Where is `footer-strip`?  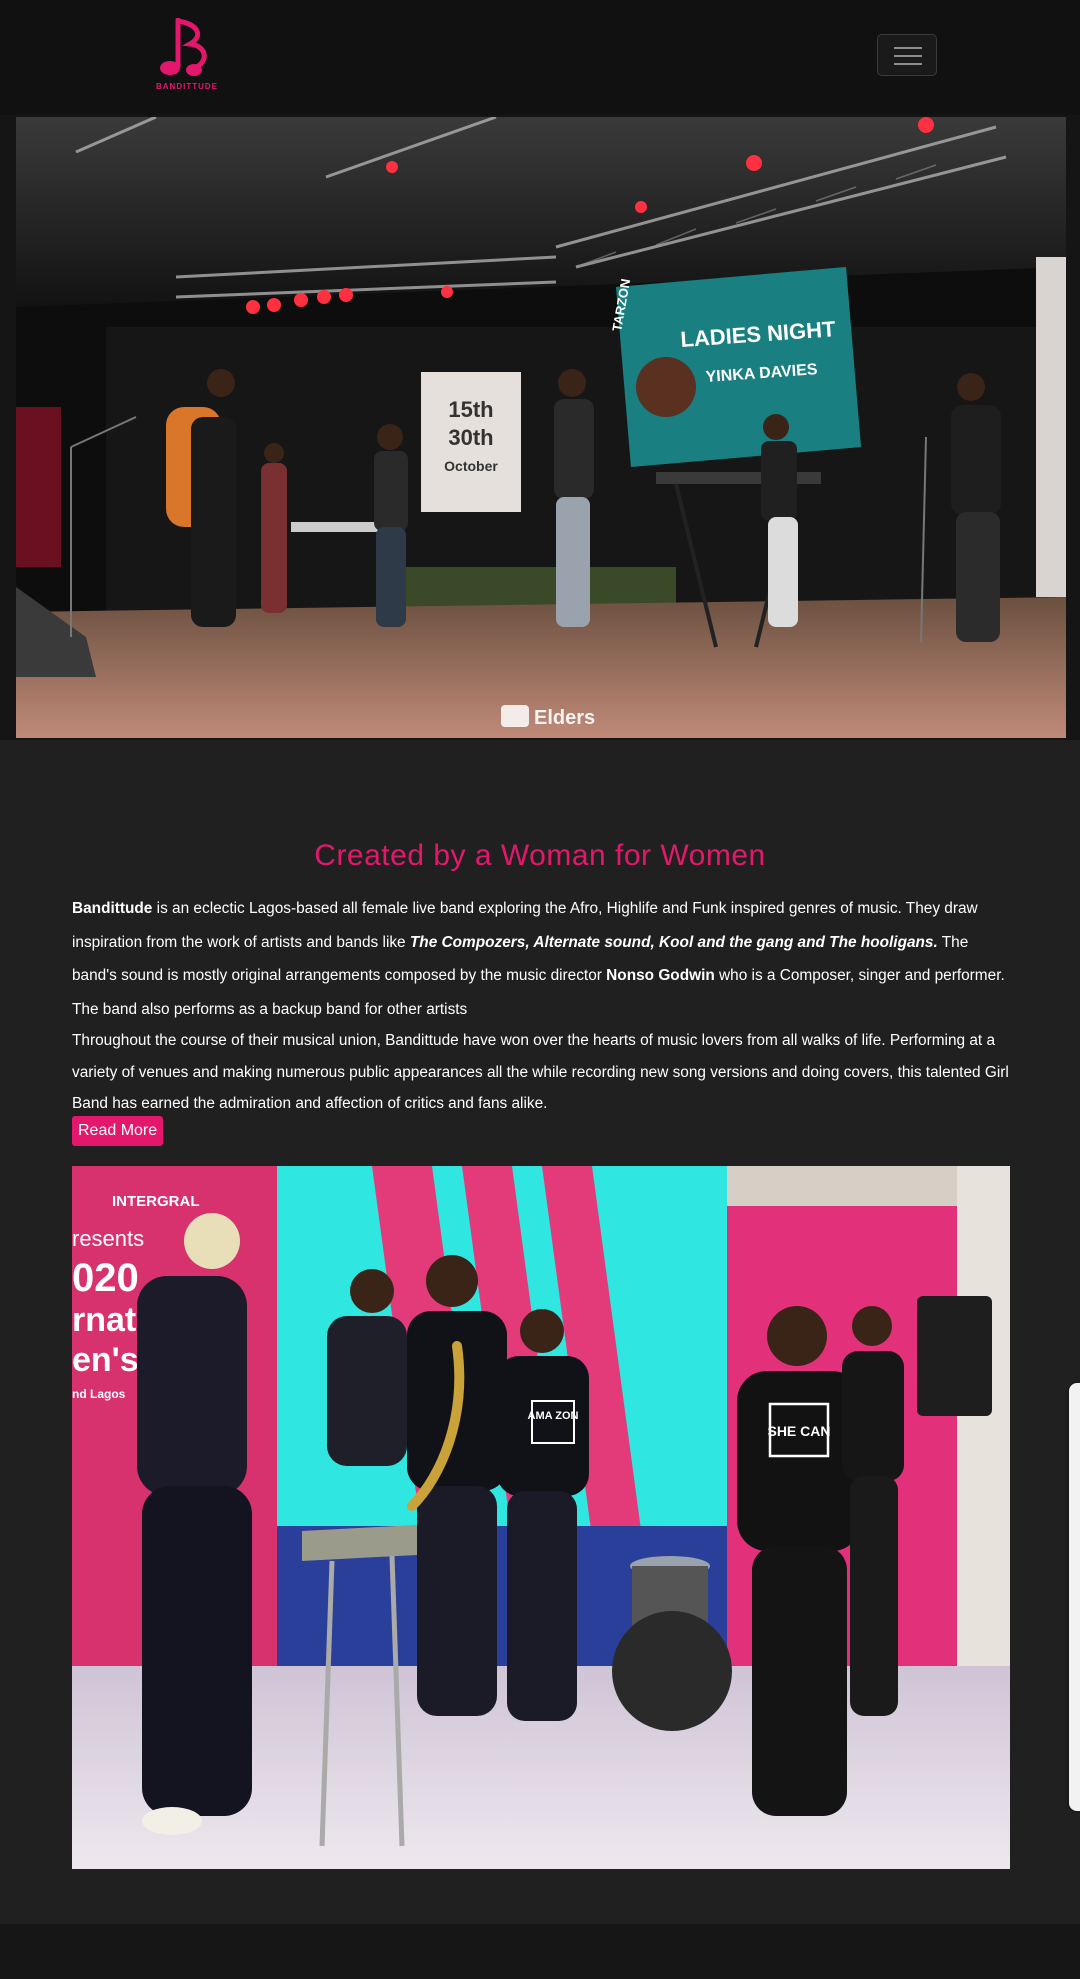
footer-strip is located at coordinates (540, 1951).